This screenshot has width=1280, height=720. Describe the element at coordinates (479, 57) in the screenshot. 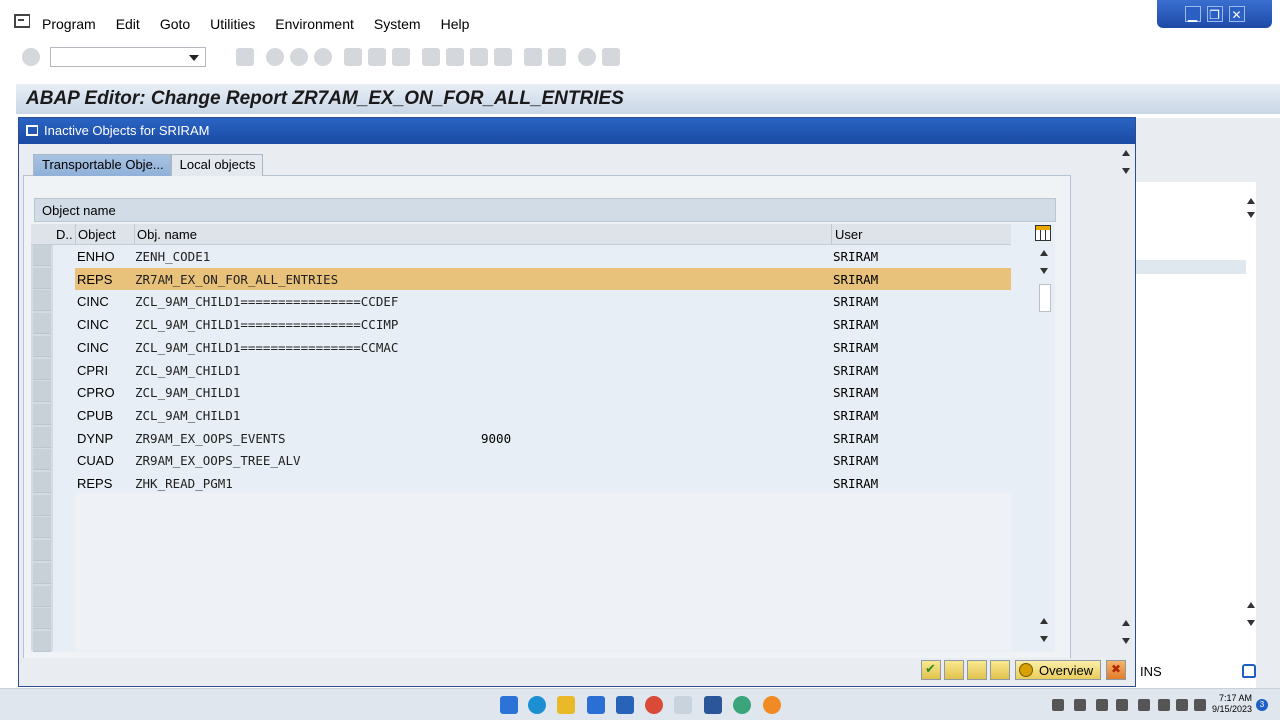

I see `next-page-icon` at that location.